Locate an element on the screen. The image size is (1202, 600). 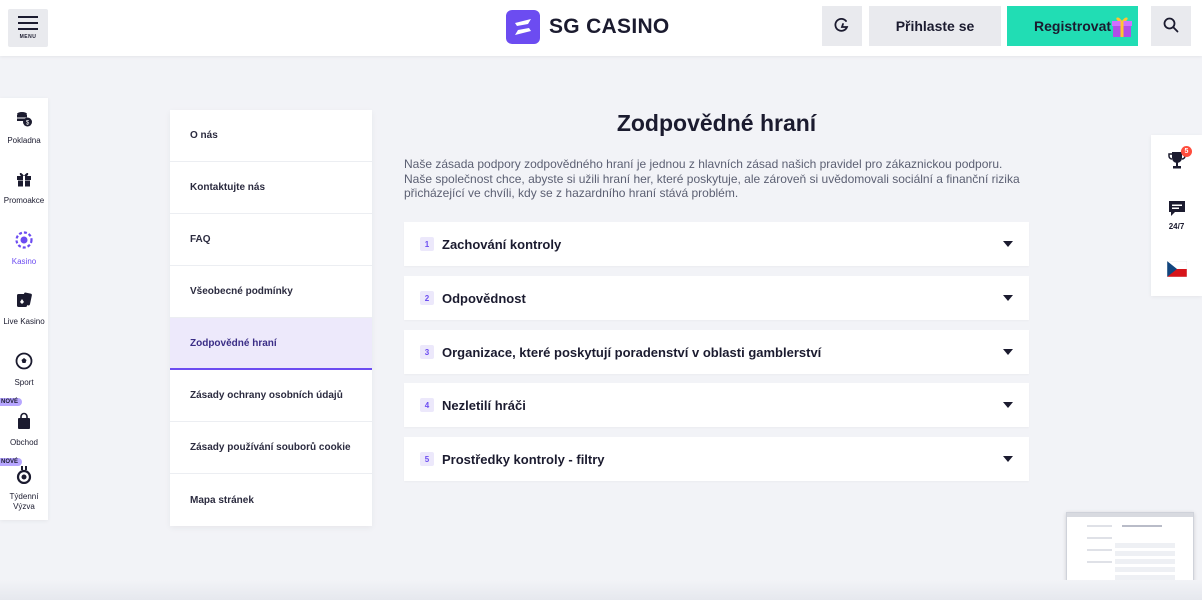
side-menu-item: Zásady používání souborů cookie is located at coordinates (271, 448).